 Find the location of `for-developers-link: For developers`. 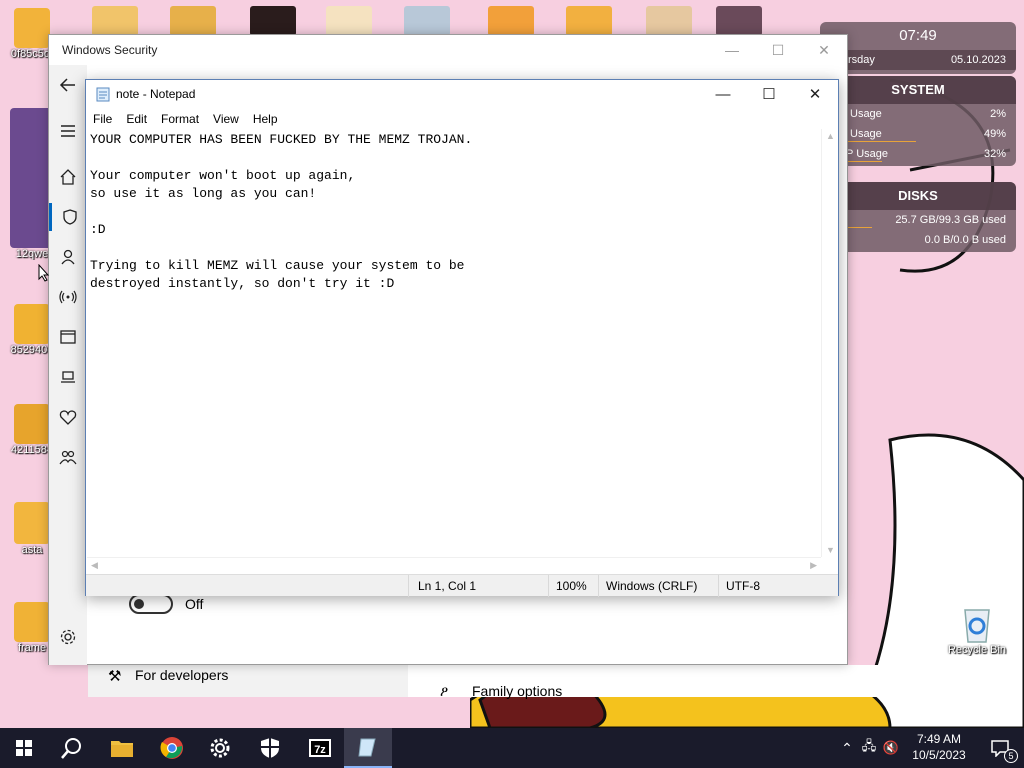

for-developers-link: For developers is located at coordinates (181, 675).